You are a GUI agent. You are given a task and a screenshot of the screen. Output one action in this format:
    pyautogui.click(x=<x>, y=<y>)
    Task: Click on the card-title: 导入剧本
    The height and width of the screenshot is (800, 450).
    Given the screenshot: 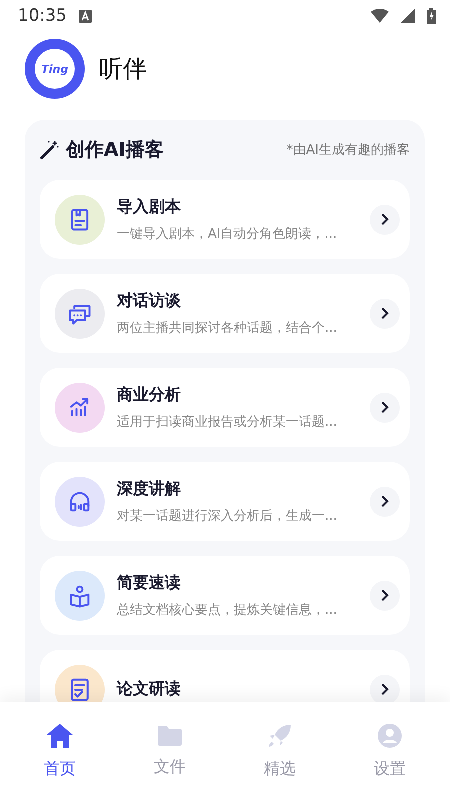 What is the action you would take?
    pyautogui.click(x=149, y=207)
    